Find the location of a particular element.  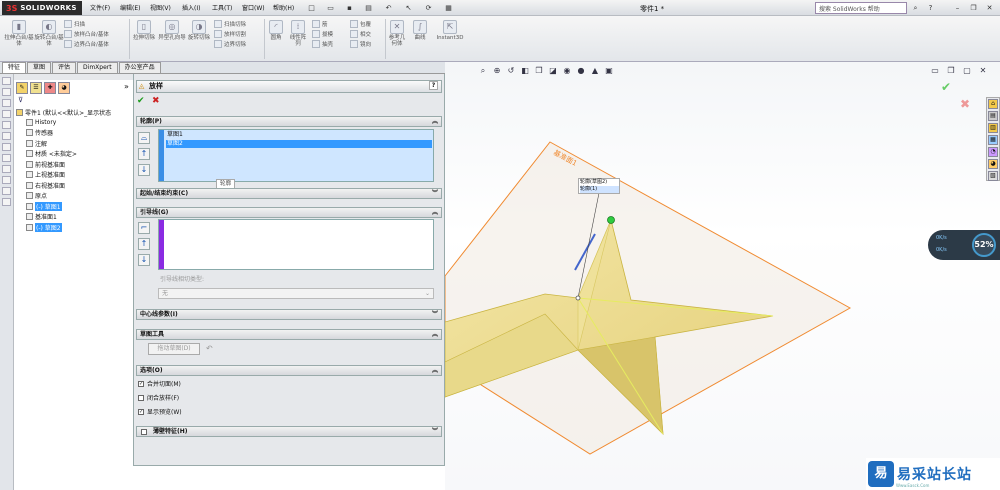

linear-pattern-button: ⁞ 线性阵列 is located at coordinates (298, 33).